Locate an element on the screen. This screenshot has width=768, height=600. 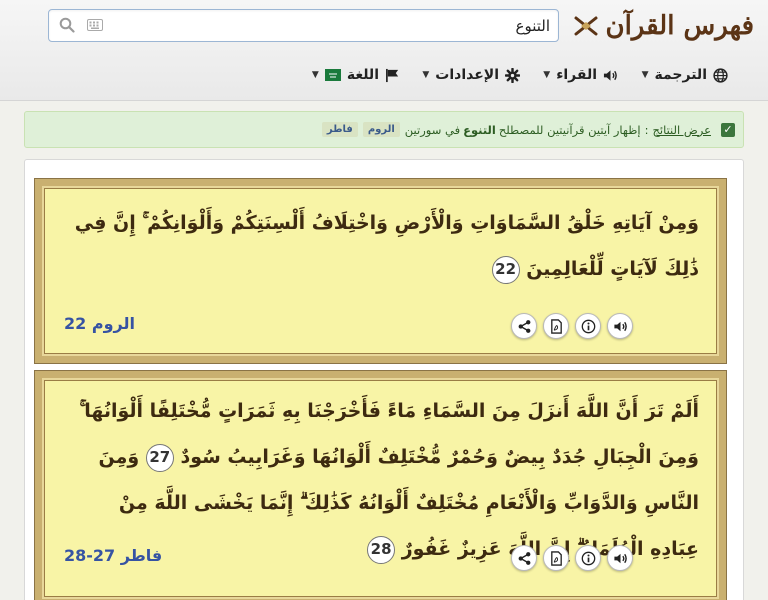
site-logo: فهرس القرآن is located at coordinates (663, 26).